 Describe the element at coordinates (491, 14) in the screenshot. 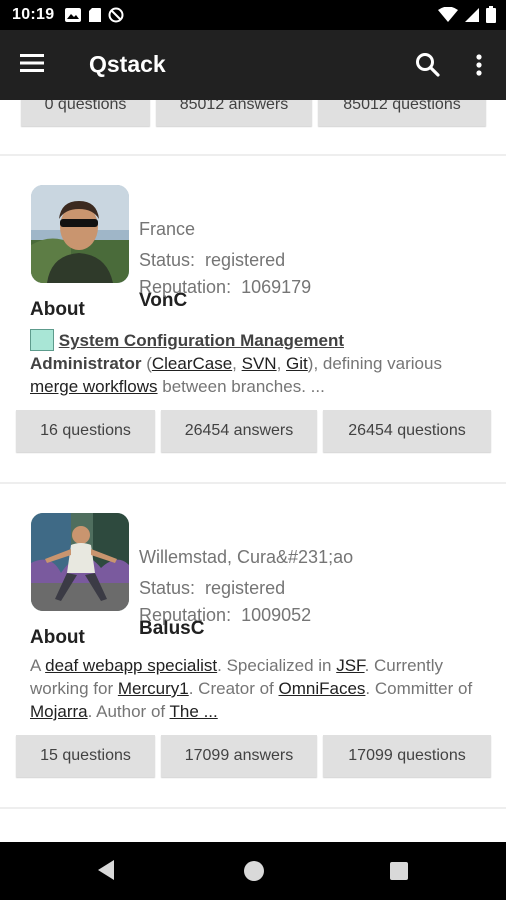

I see `battery-icon` at that location.